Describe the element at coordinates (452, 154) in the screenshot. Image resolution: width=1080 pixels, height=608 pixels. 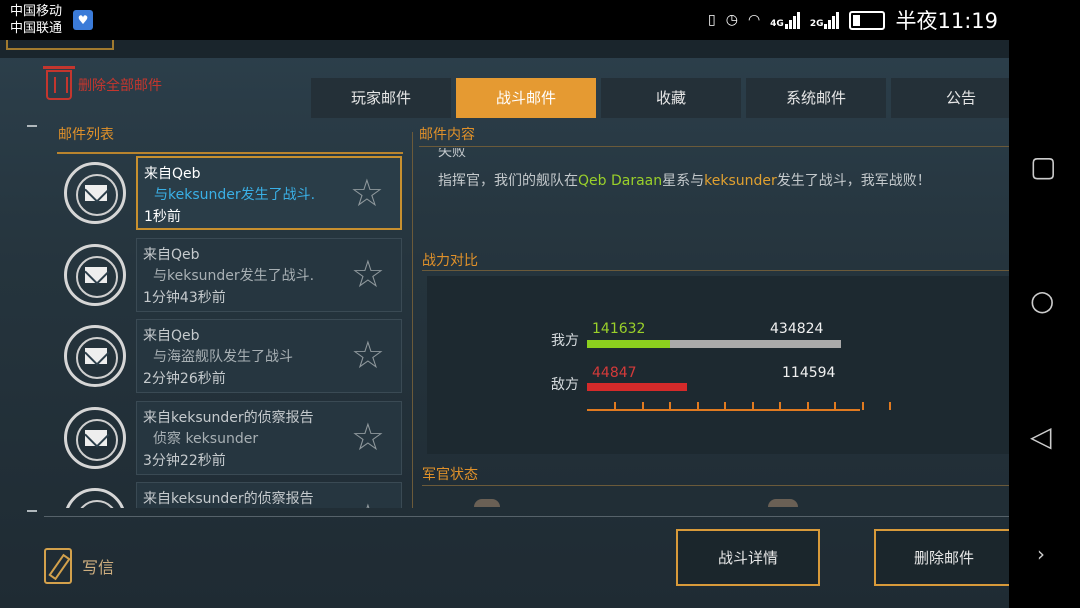
I see `battle-result-partial: 失败` at that location.